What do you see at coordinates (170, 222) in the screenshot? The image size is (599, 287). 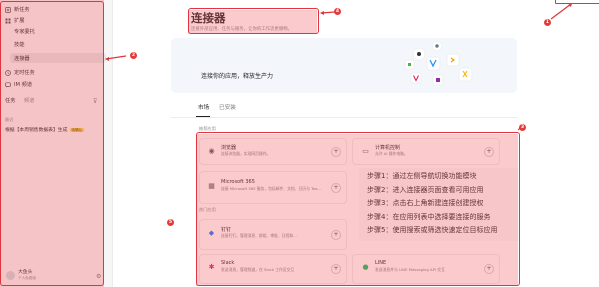 I see `annotation-badge-5: 5` at bounding box center [170, 222].